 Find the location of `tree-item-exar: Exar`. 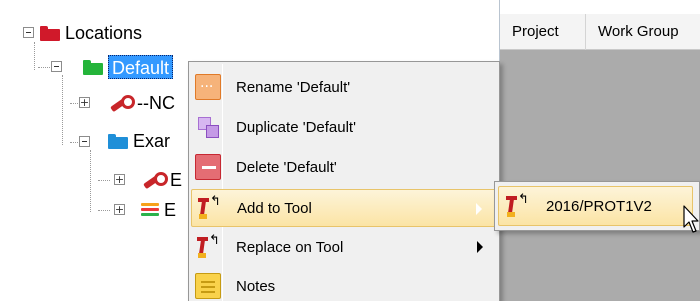

tree-item-exar: Exar is located at coordinates (139, 141).